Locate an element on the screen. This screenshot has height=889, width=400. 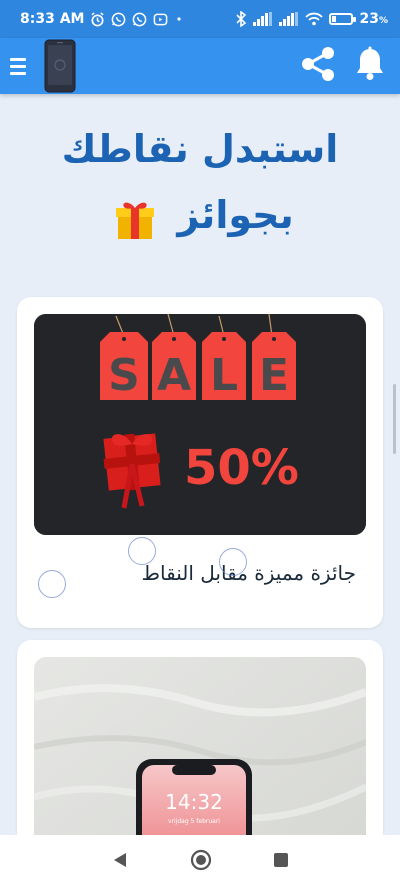
signal-icon is located at coordinates (263, 19).